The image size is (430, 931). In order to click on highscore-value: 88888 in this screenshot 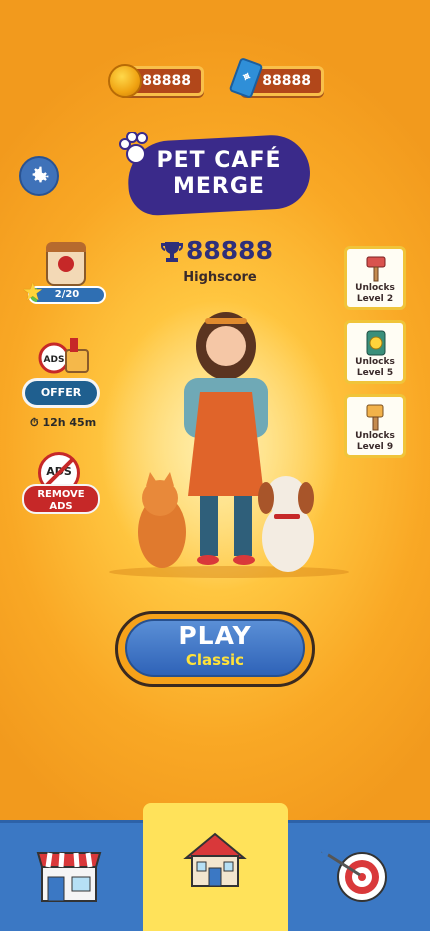, I will do `click(229, 250)`.